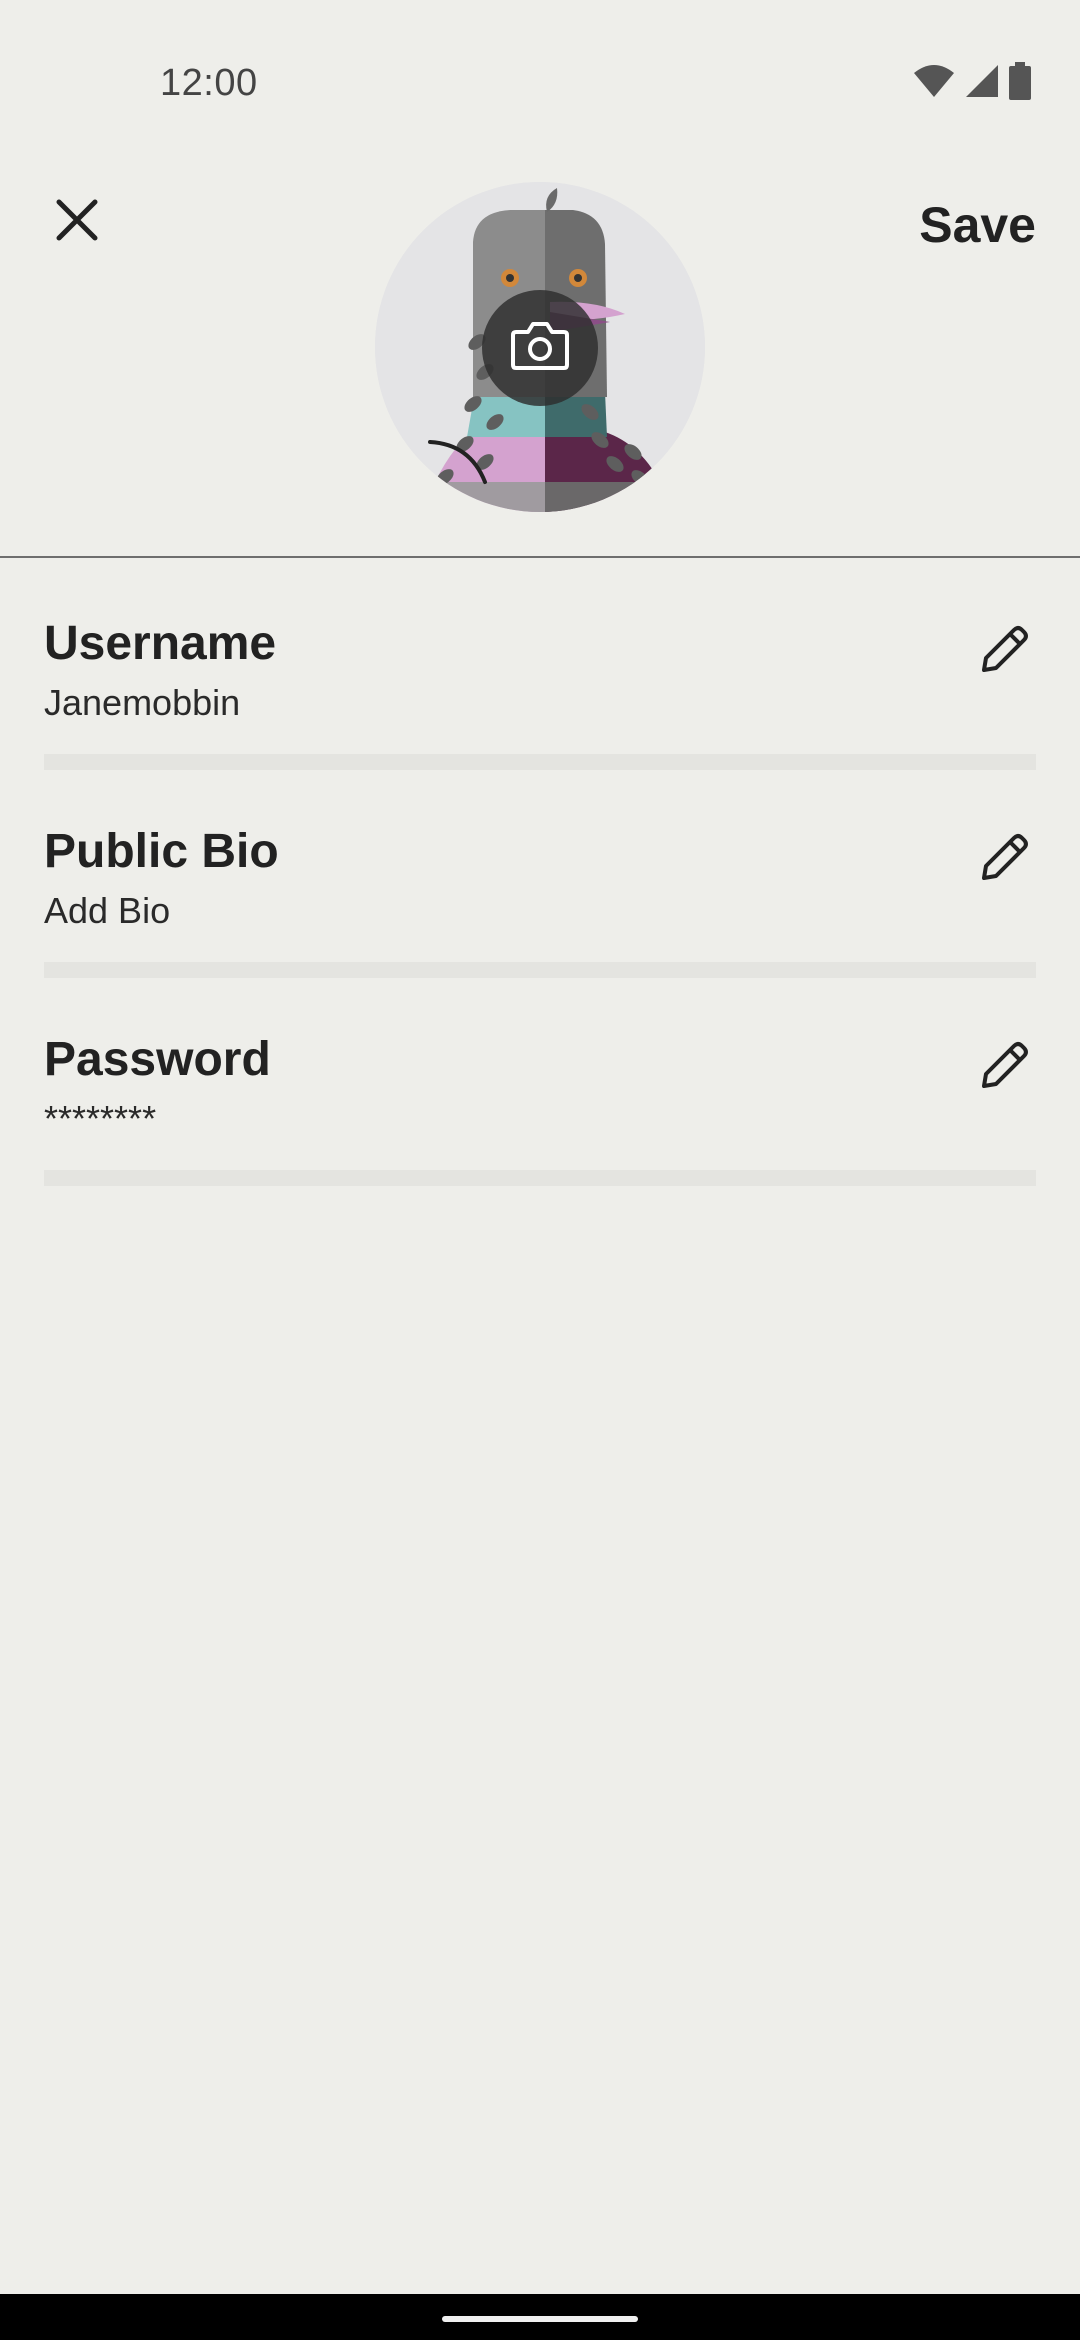 The width and height of the screenshot is (1080, 2340). I want to click on status-icons, so click(972, 81).